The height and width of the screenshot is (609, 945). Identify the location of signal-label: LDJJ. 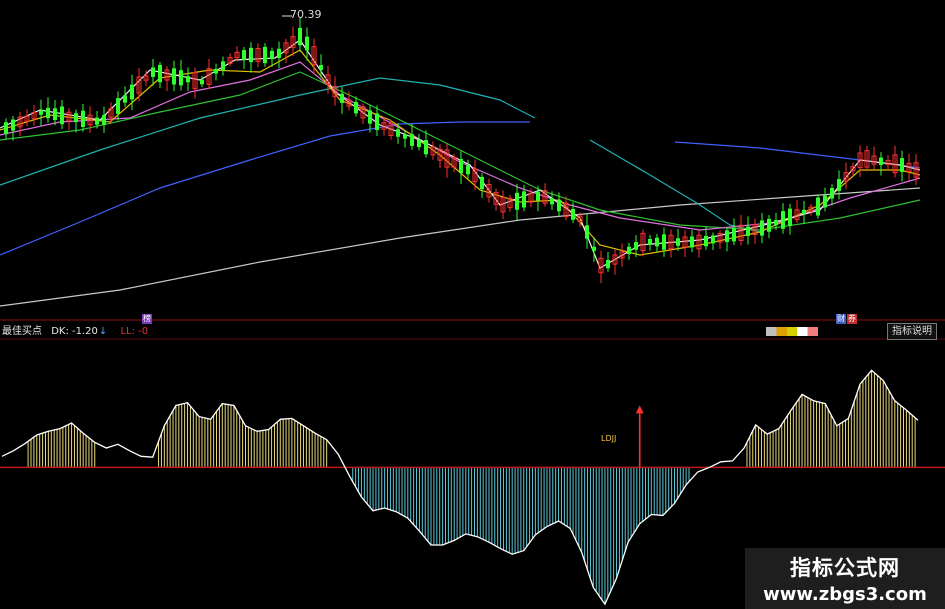
(609, 438).